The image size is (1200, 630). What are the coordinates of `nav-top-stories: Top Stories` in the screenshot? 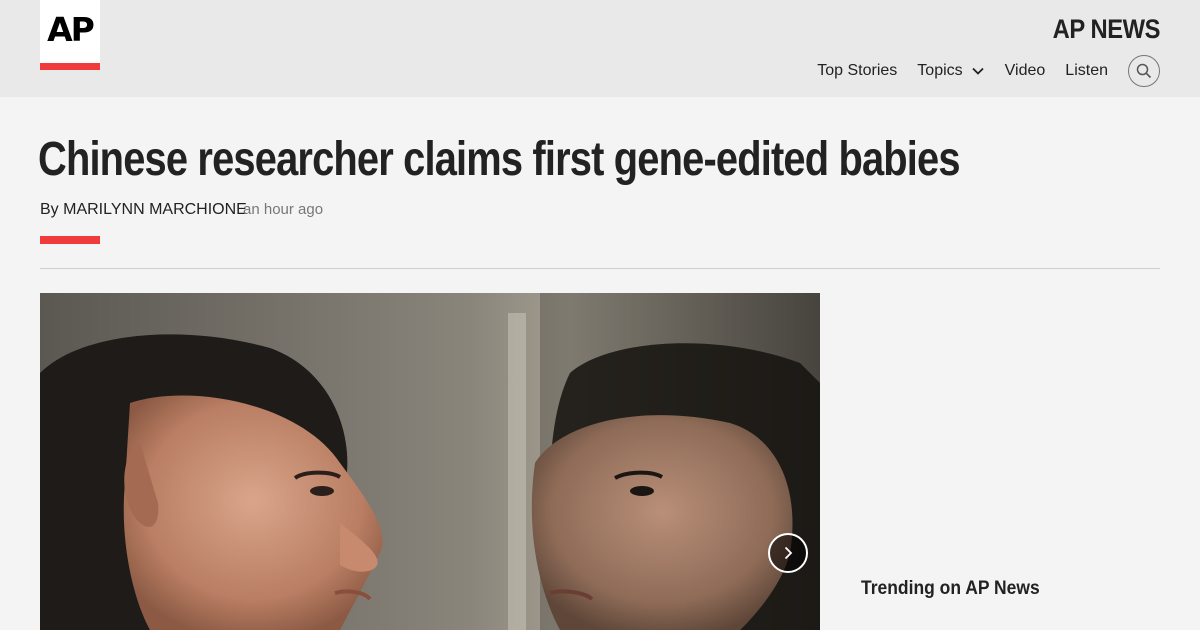 It's located at (857, 71).